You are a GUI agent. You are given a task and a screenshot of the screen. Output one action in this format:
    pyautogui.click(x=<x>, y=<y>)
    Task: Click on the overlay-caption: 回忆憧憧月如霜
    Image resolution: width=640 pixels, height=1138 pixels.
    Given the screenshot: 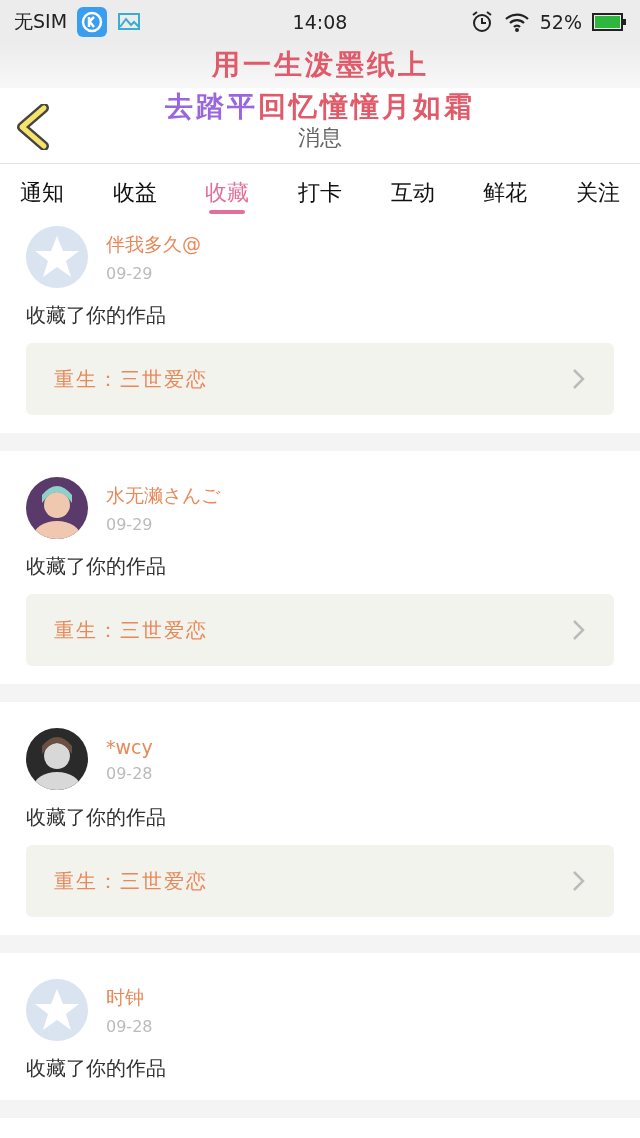 What is the action you would take?
    pyautogui.click(x=366, y=106)
    